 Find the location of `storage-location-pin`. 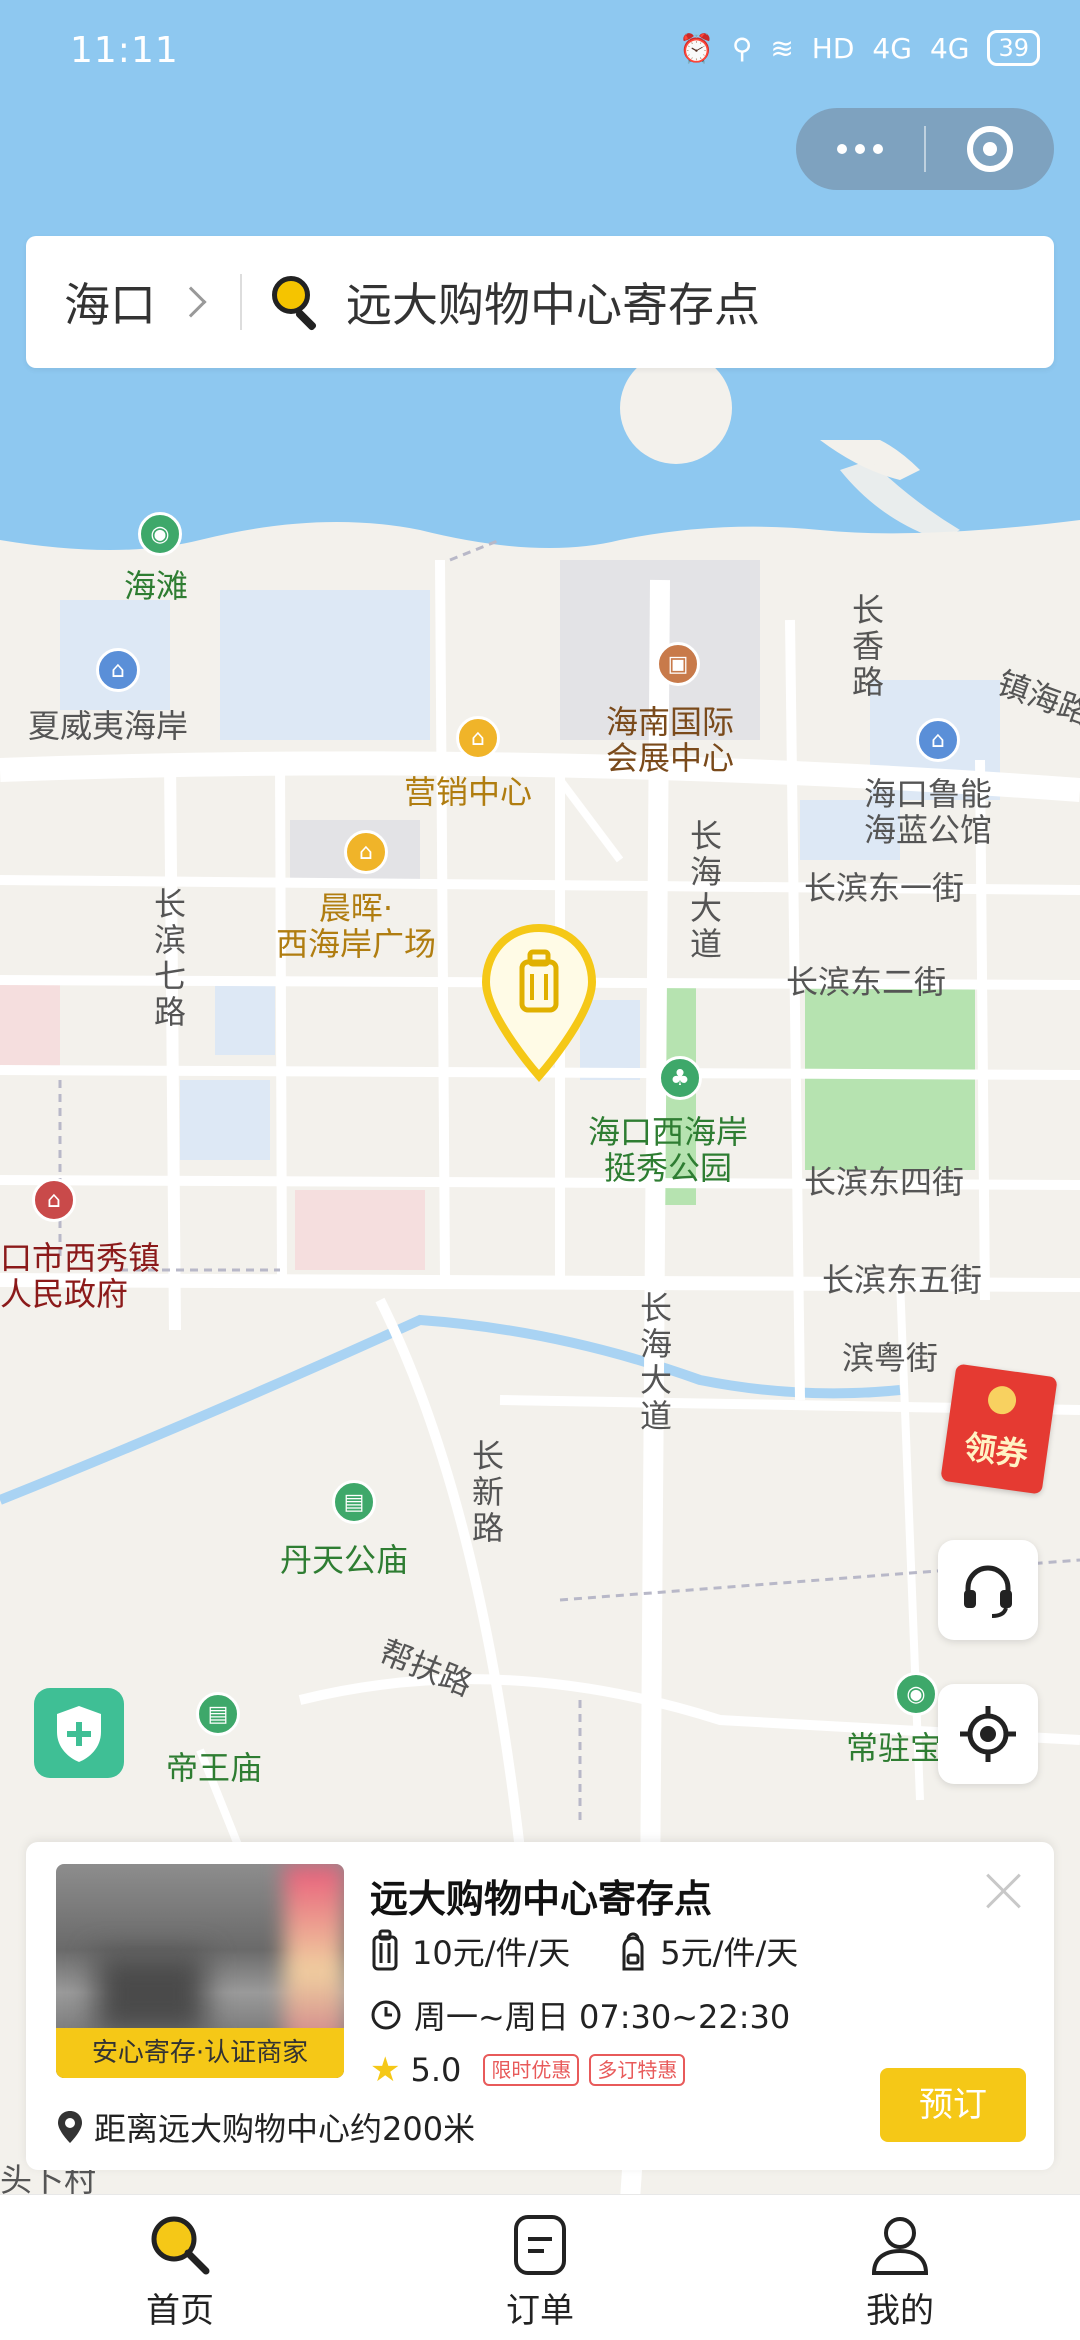

storage-location-pin is located at coordinates (539, 1003).